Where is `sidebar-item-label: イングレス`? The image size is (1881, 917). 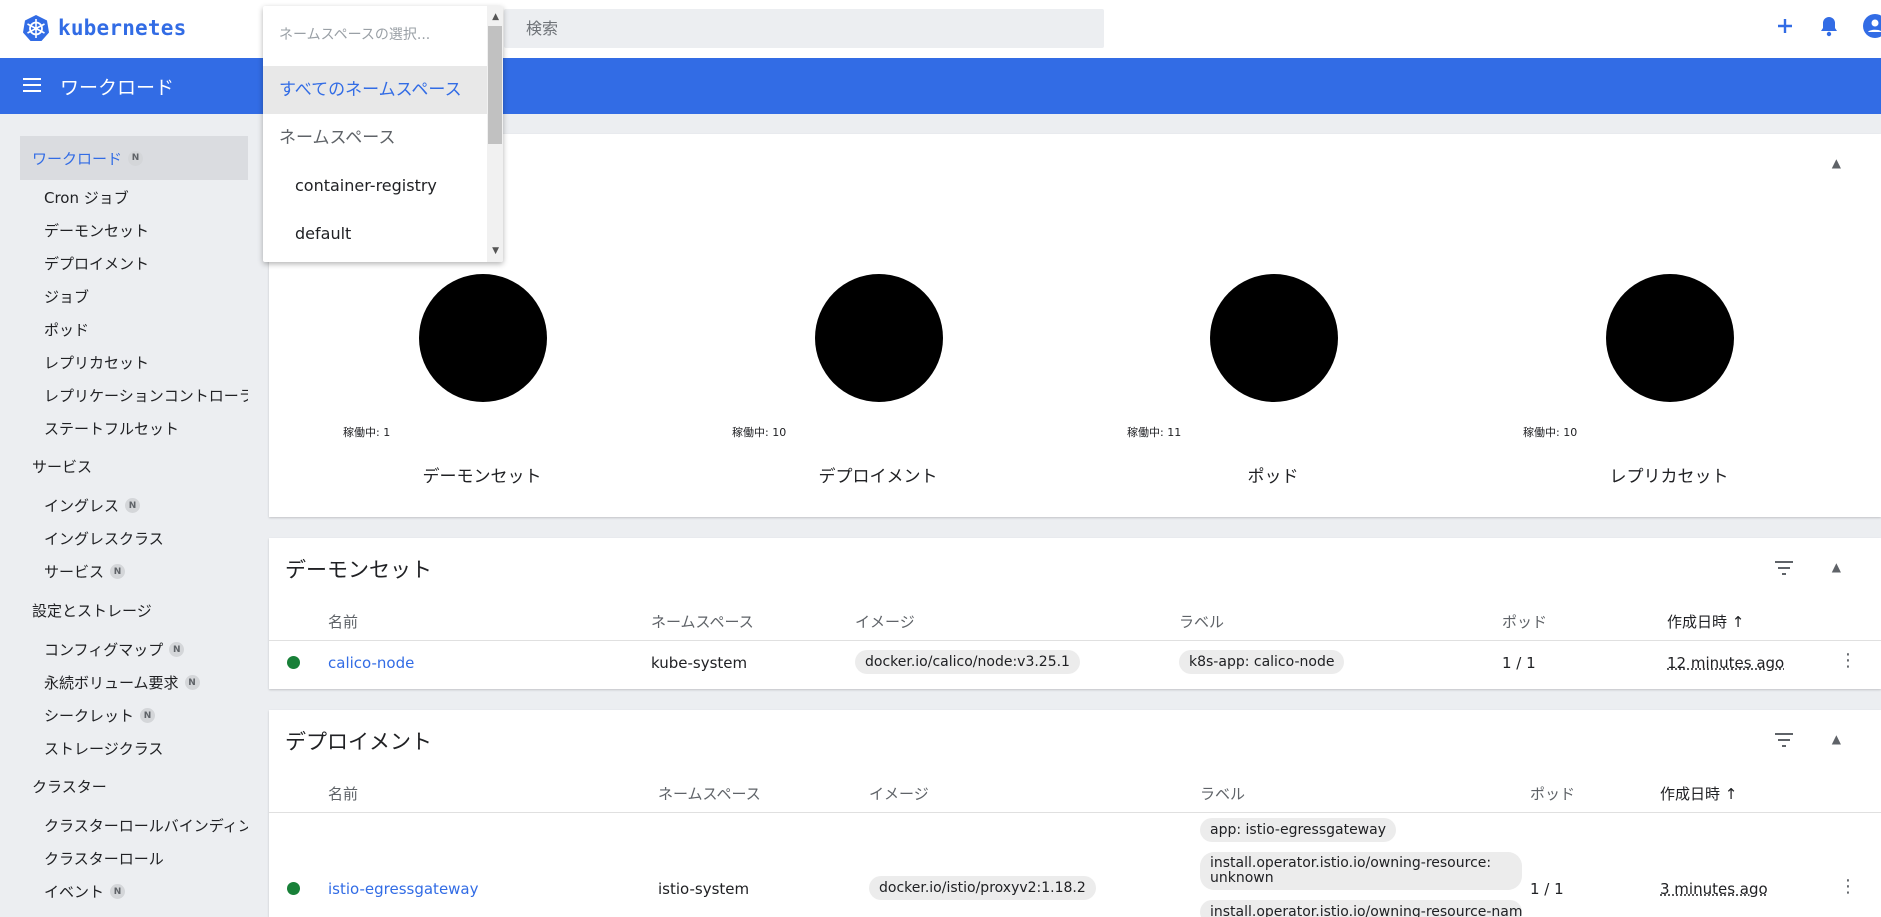
sidebar-item-label: イングレス is located at coordinates (82, 506).